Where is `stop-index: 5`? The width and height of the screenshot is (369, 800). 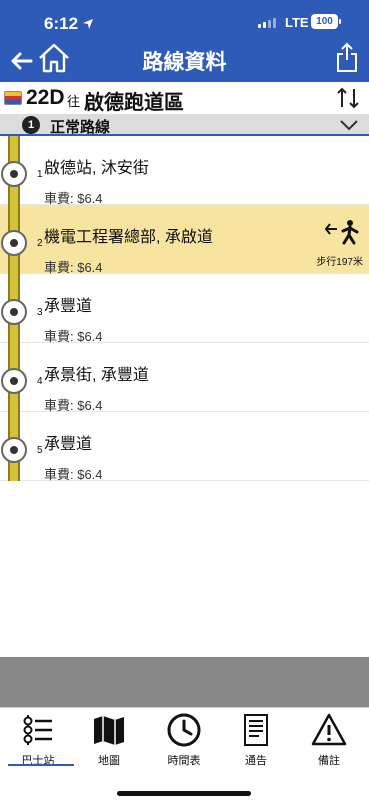 stop-index: 5 is located at coordinates (40, 450).